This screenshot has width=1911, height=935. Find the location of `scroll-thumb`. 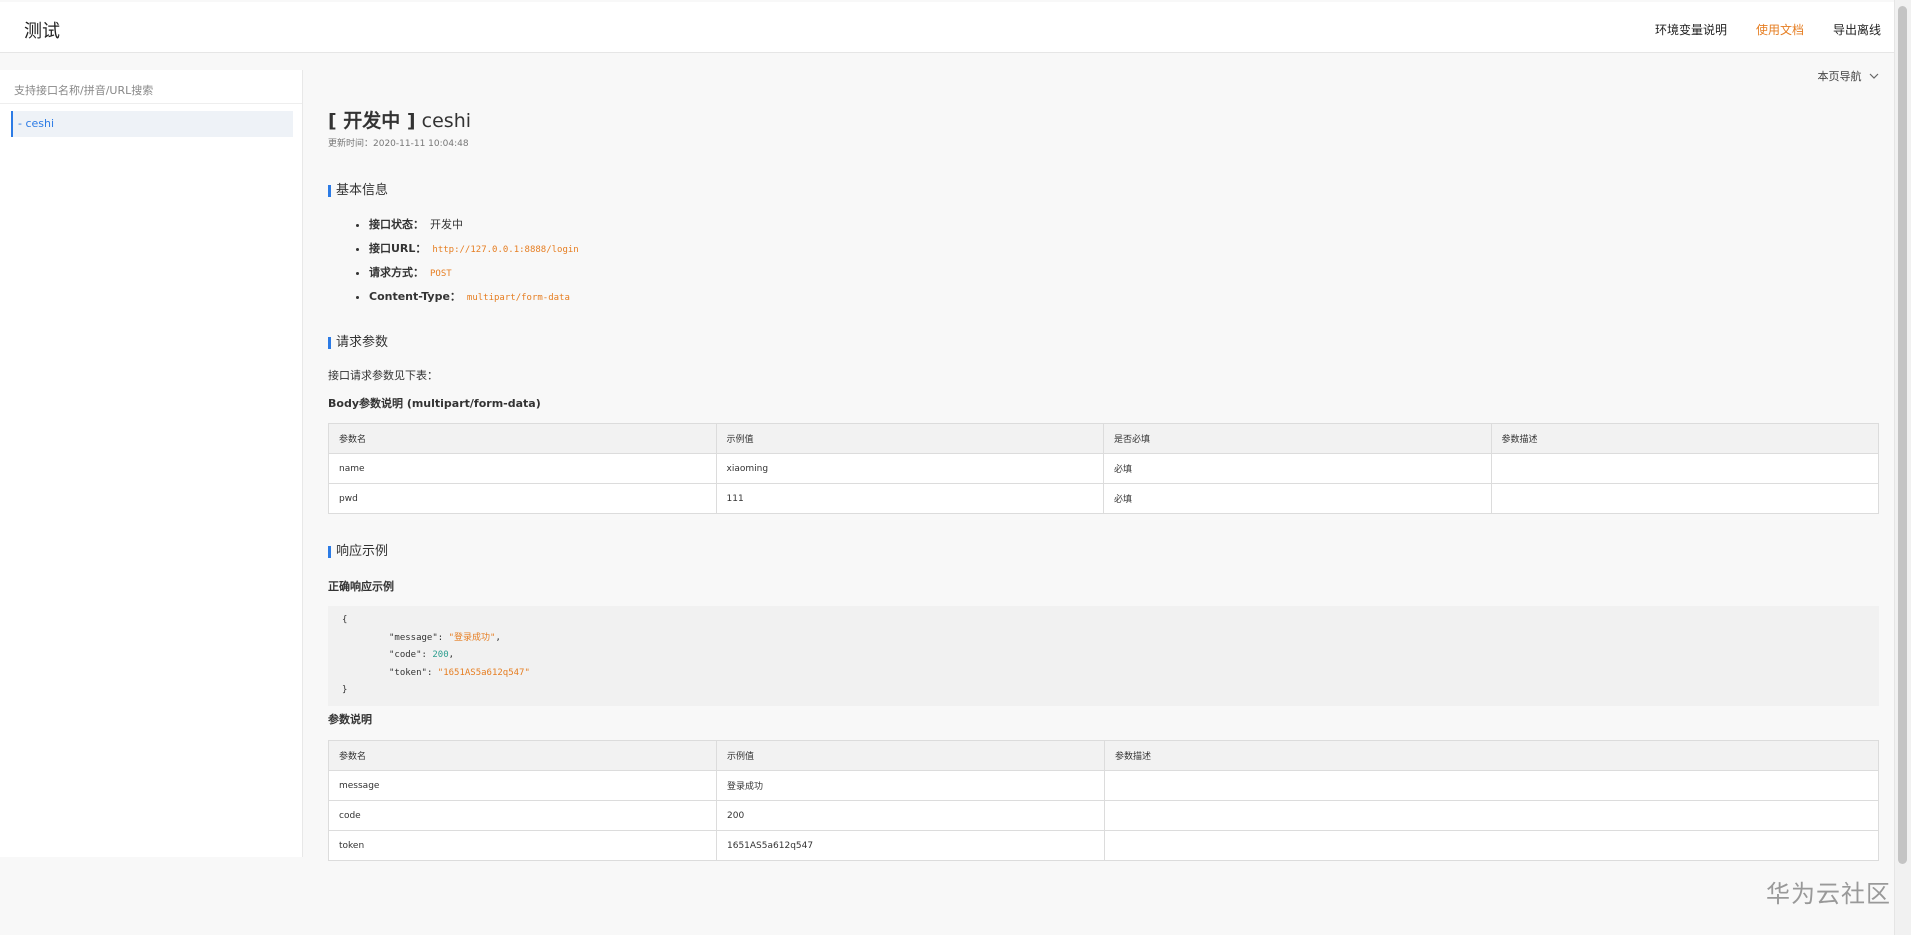

scroll-thumb is located at coordinates (1902, 435).